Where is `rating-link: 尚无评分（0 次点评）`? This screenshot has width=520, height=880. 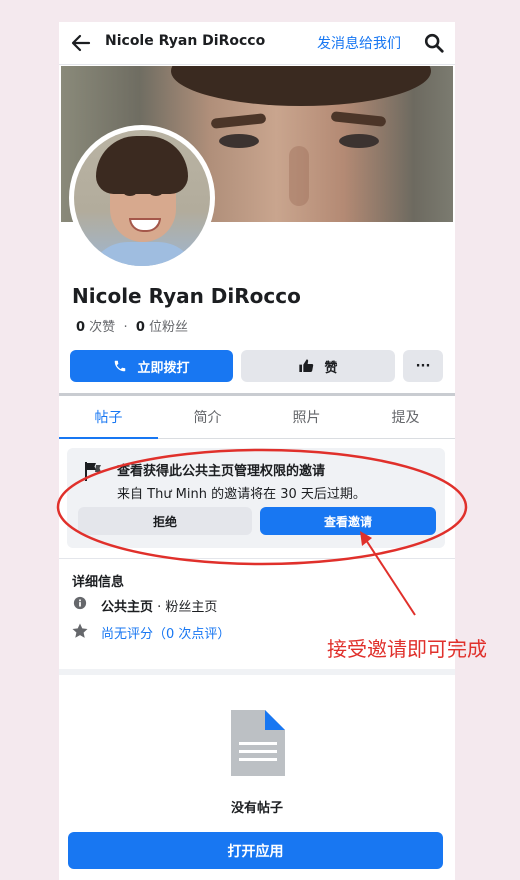
rating-link: 尚无评分（0 次点评） is located at coordinates (165, 632).